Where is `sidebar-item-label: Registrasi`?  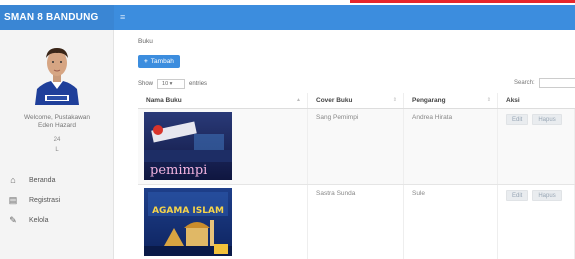 sidebar-item-label: Registrasi is located at coordinates (45, 200).